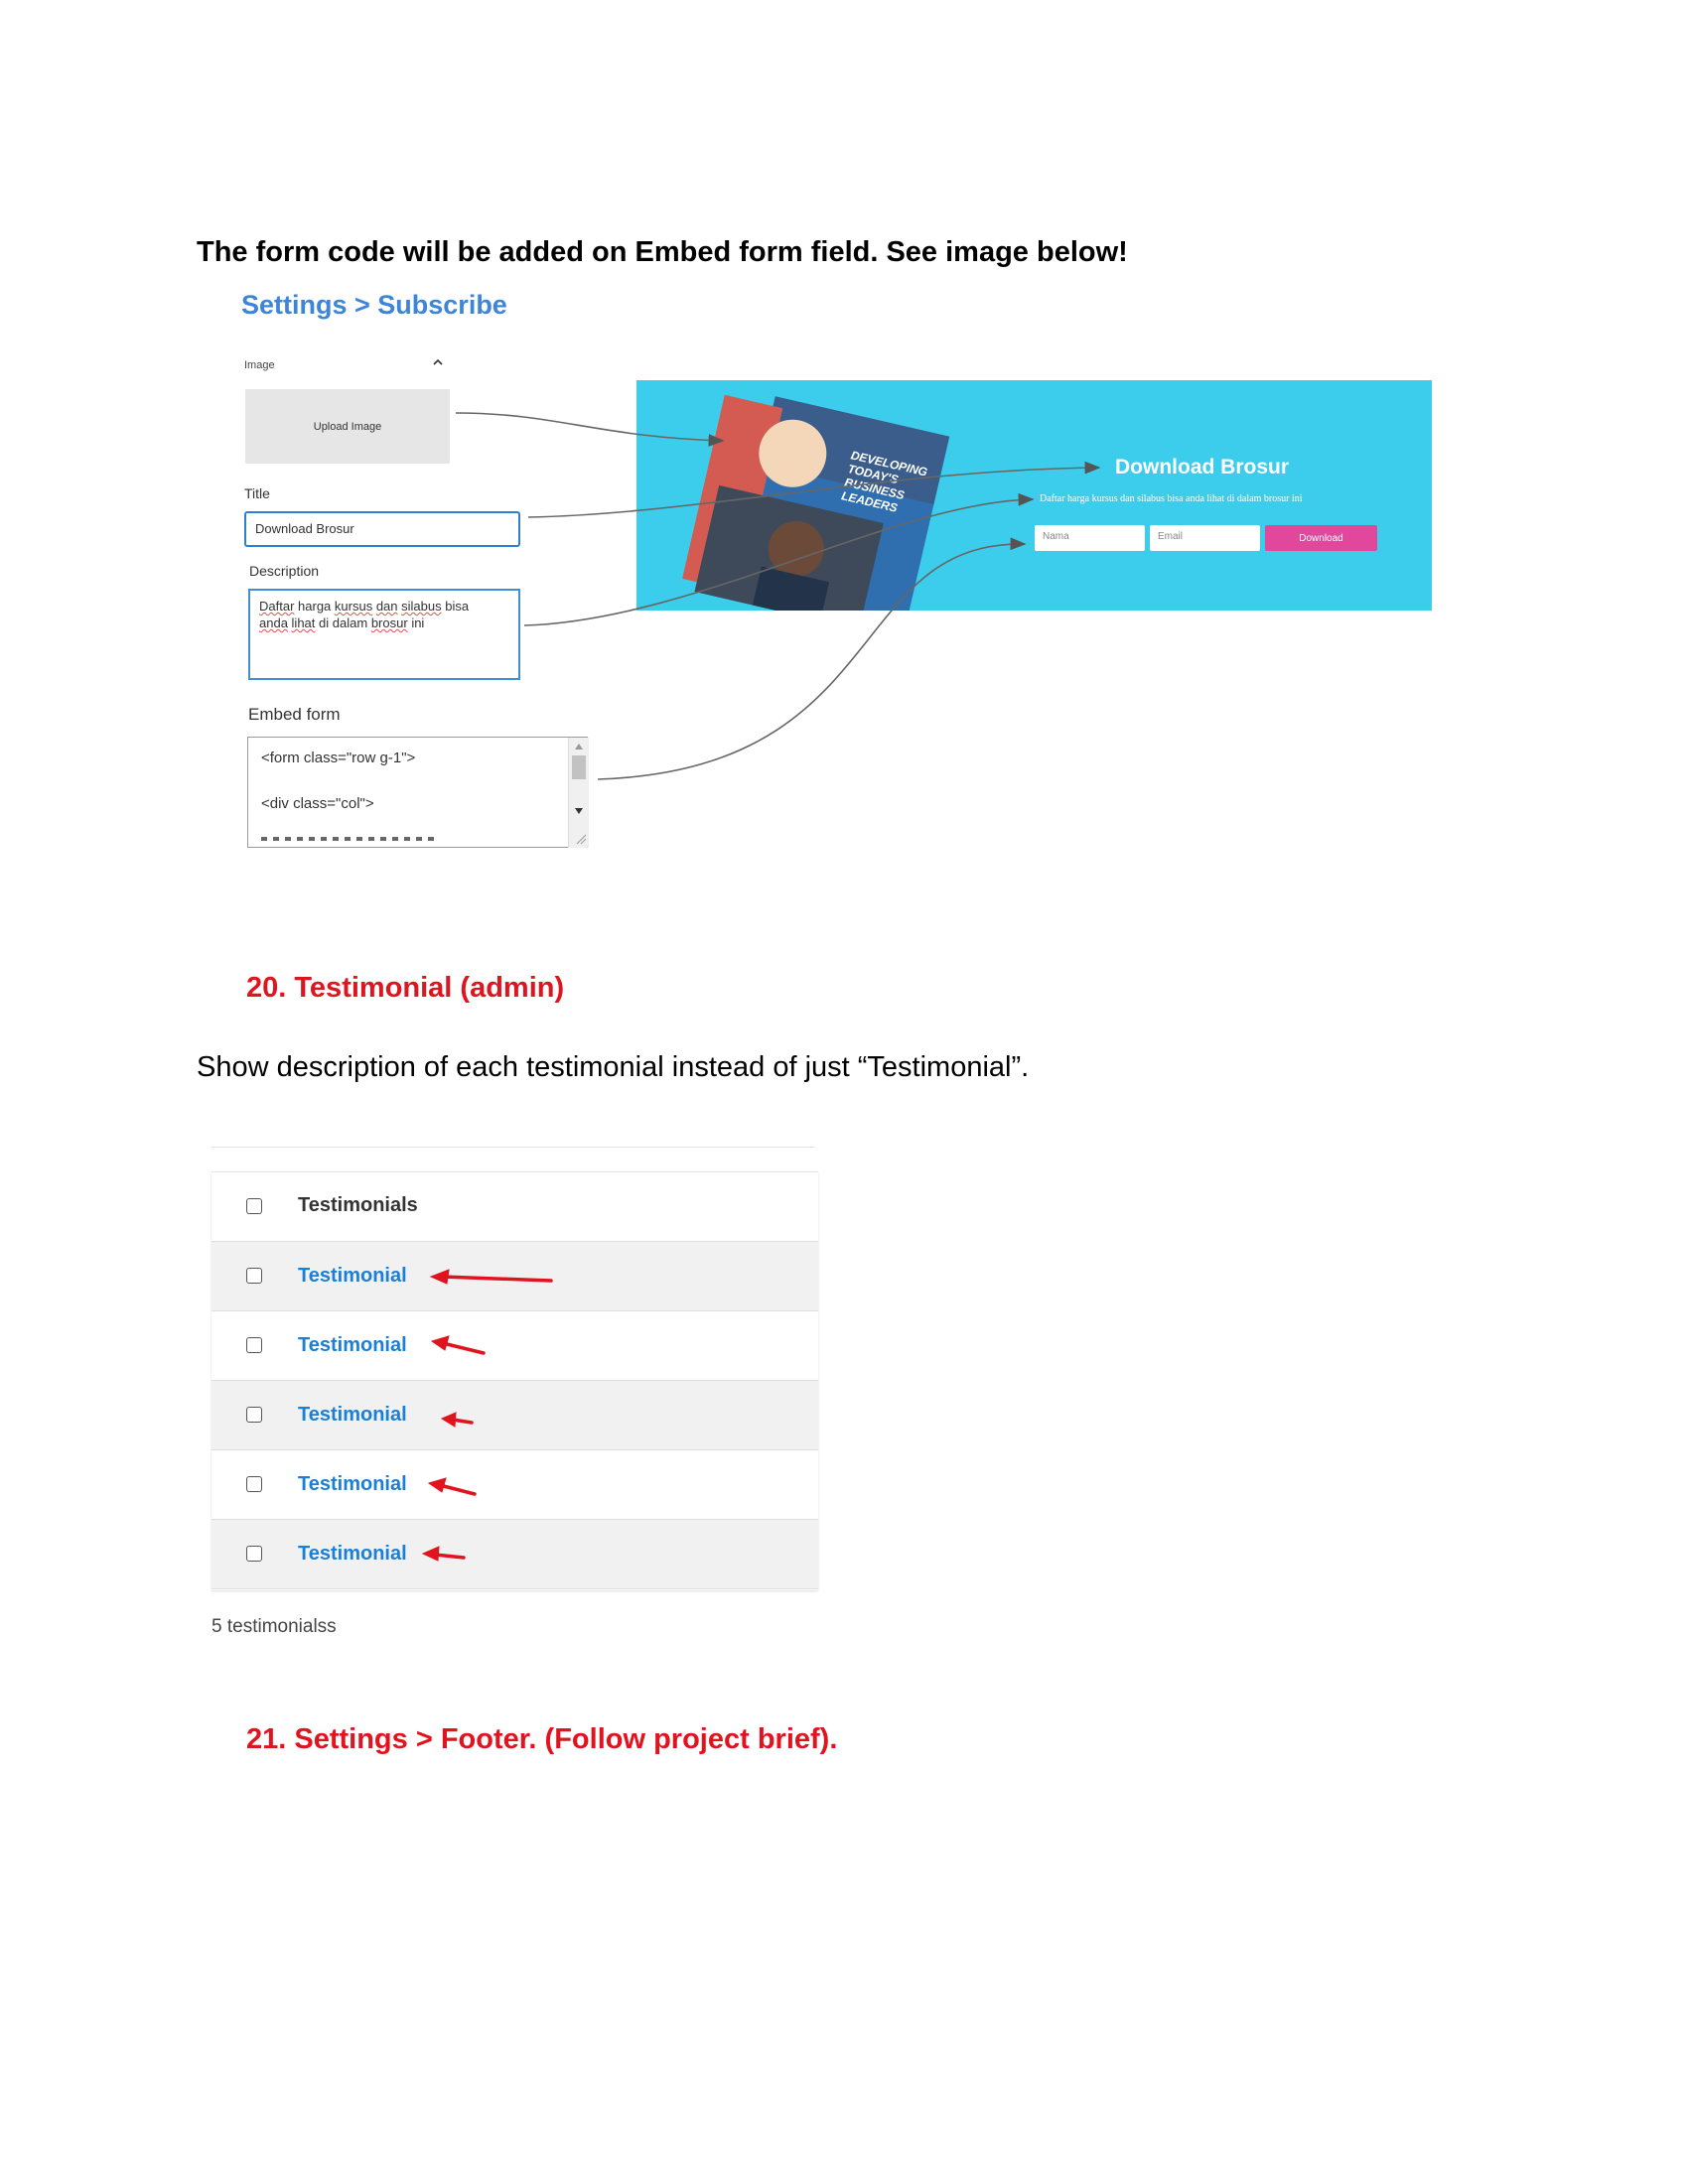 The image size is (1688, 2184). Describe the element at coordinates (487, 1415) in the screenshot. I see `annotation-arrows` at that location.